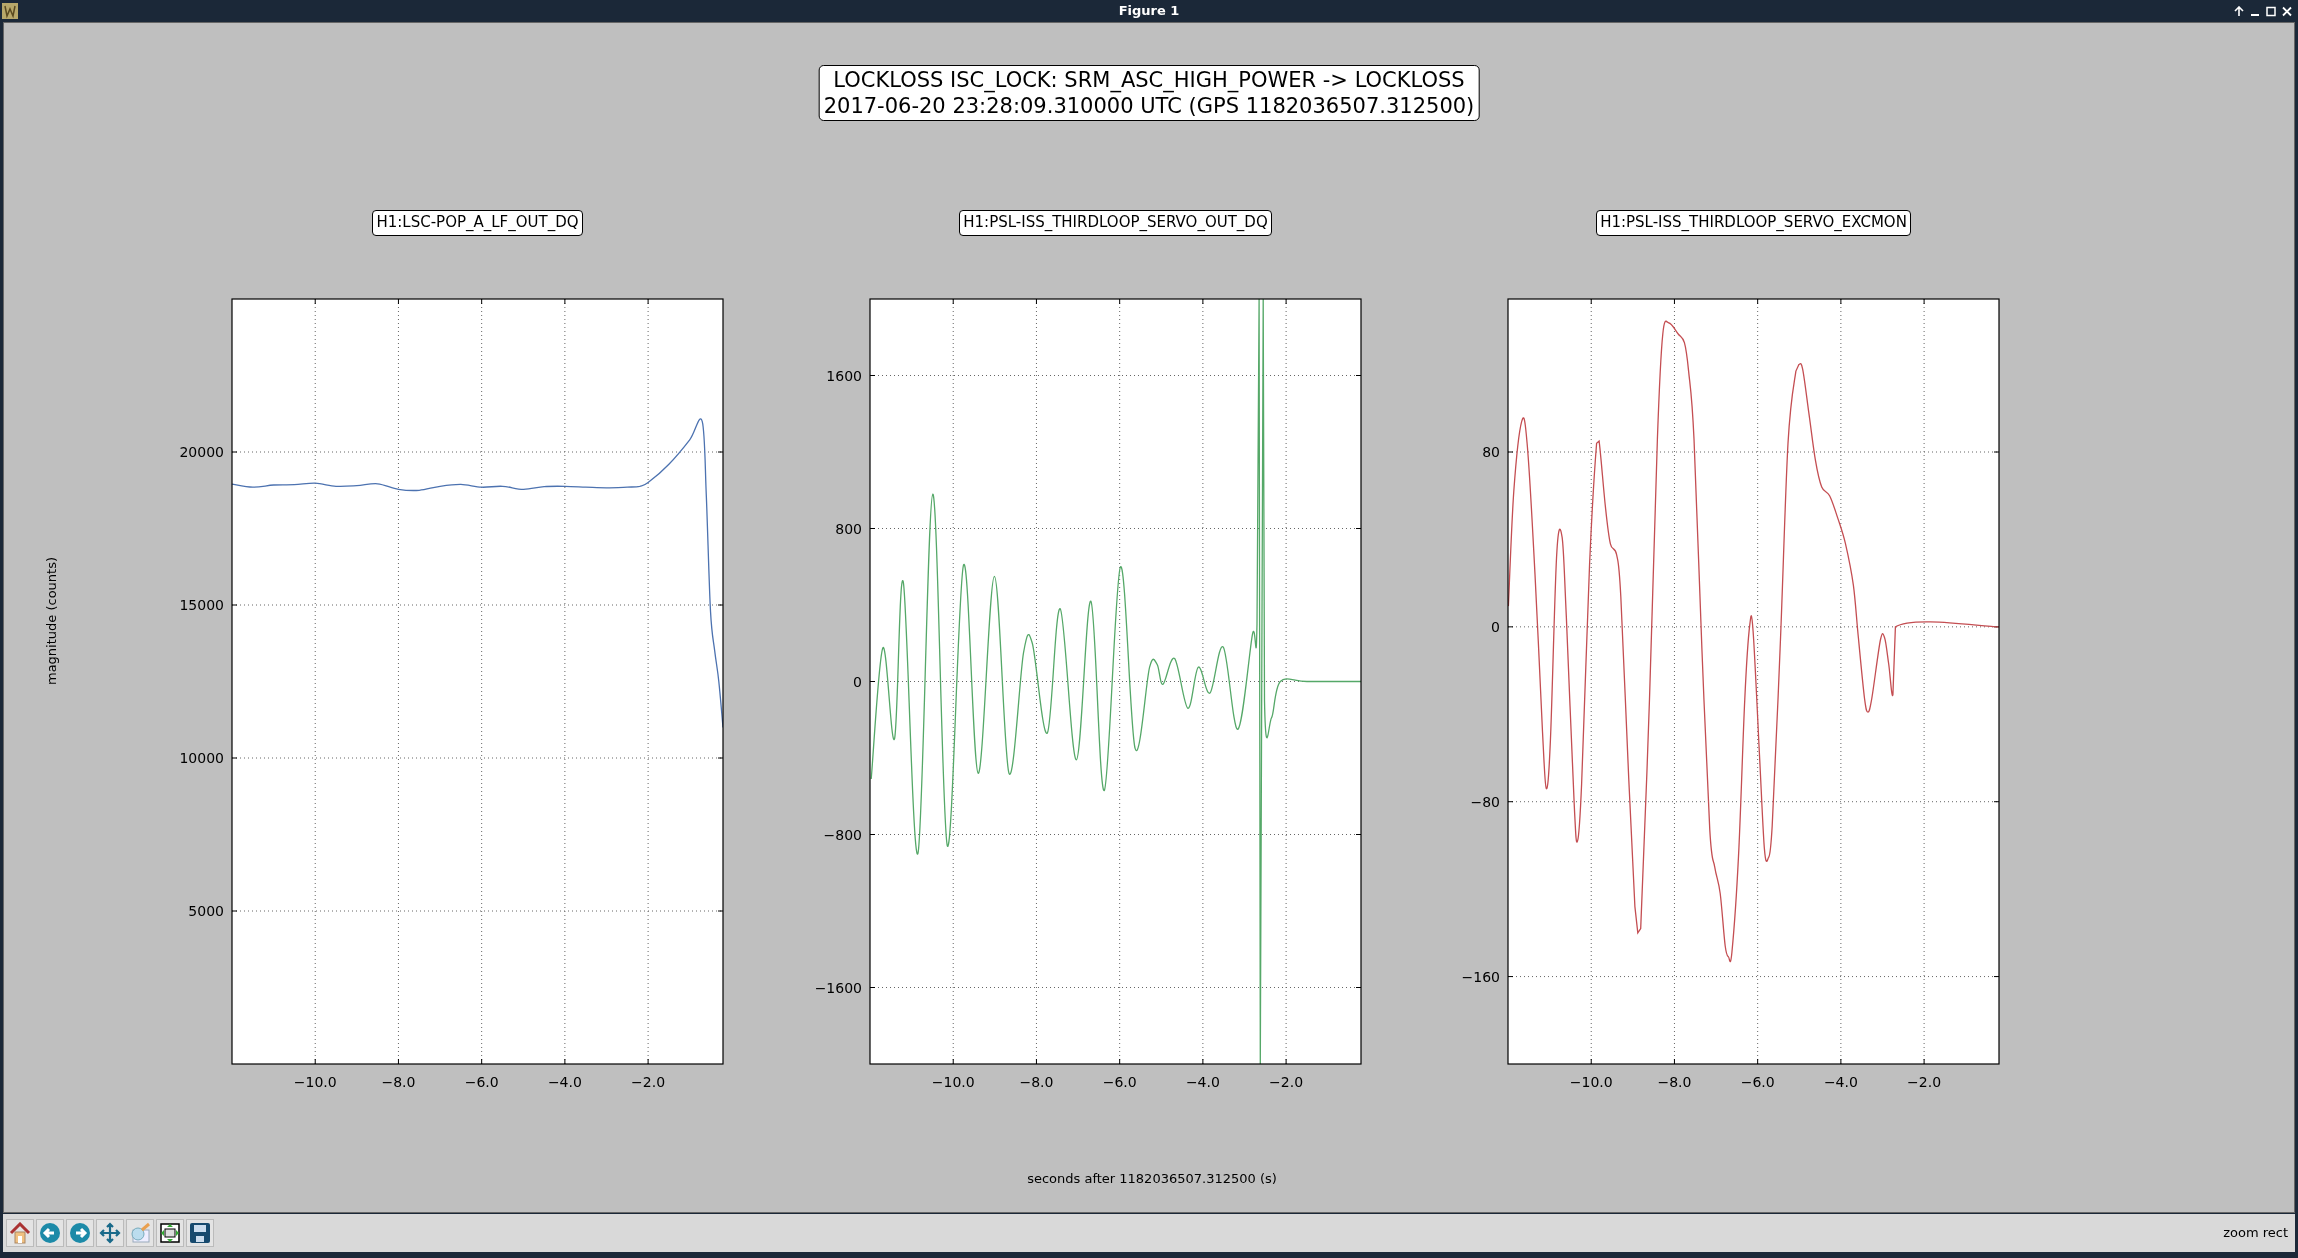 This screenshot has width=2298, height=1258. What do you see at coordinates (1491, 452) in the screenshot?
I see `tick-label: 80` at bounding box center [1491, 452].